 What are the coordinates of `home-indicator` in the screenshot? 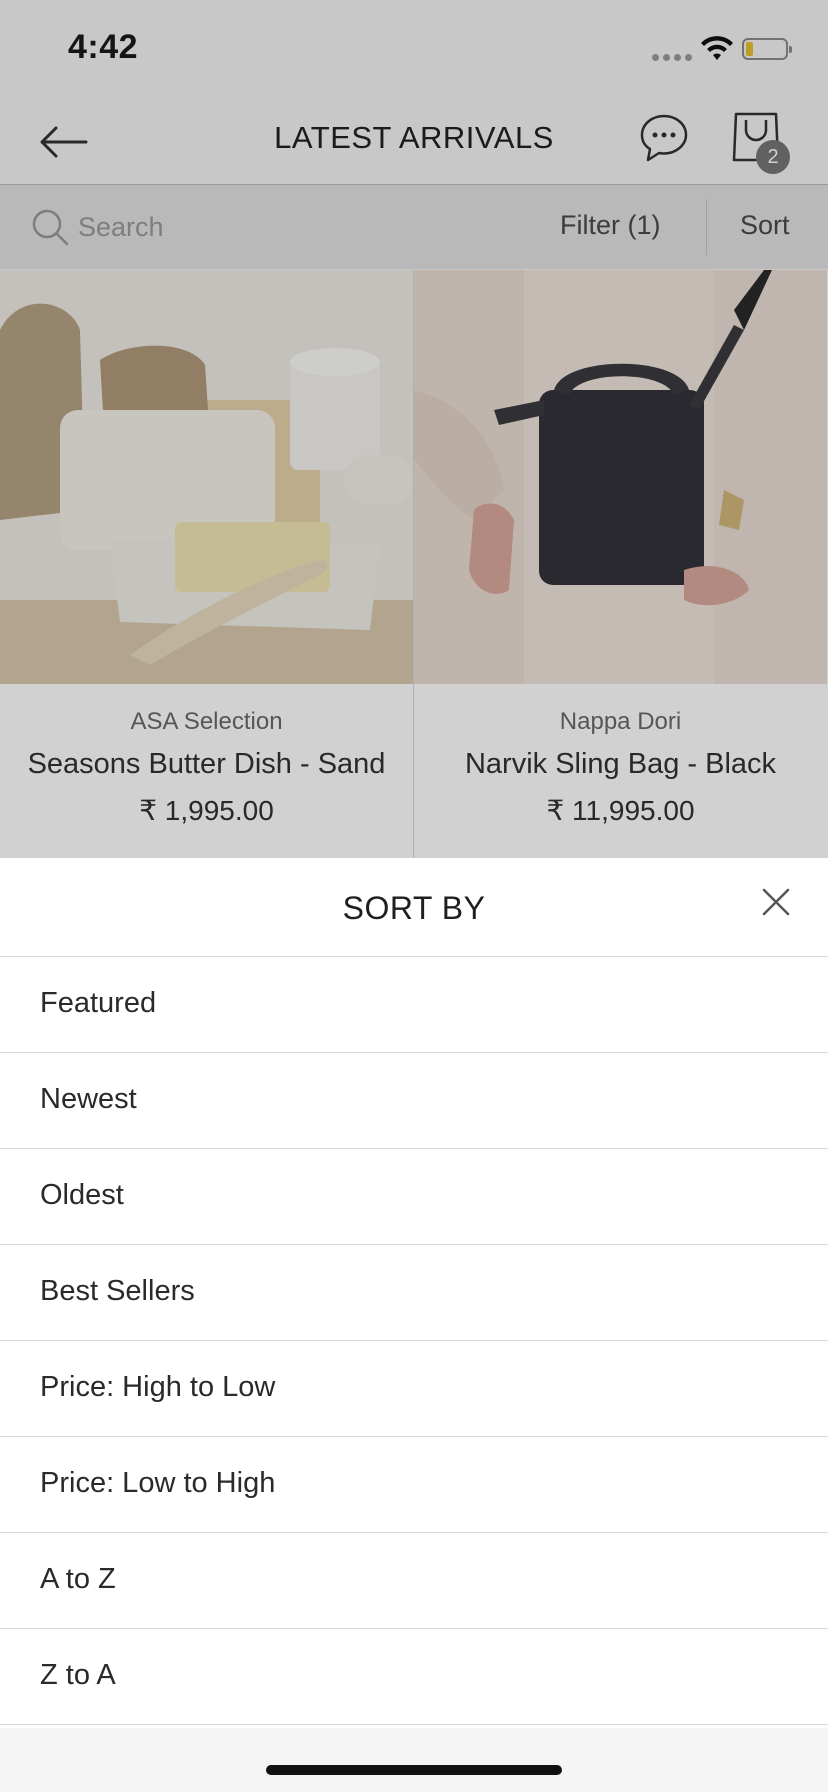 It's located at (414, 1770).